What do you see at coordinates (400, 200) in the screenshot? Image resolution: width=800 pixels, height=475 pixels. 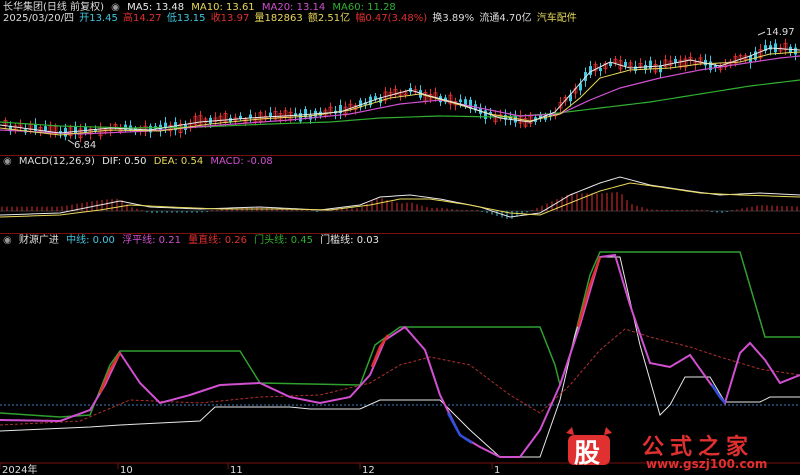 I see `dea-line` at bounding box center [400, 200].